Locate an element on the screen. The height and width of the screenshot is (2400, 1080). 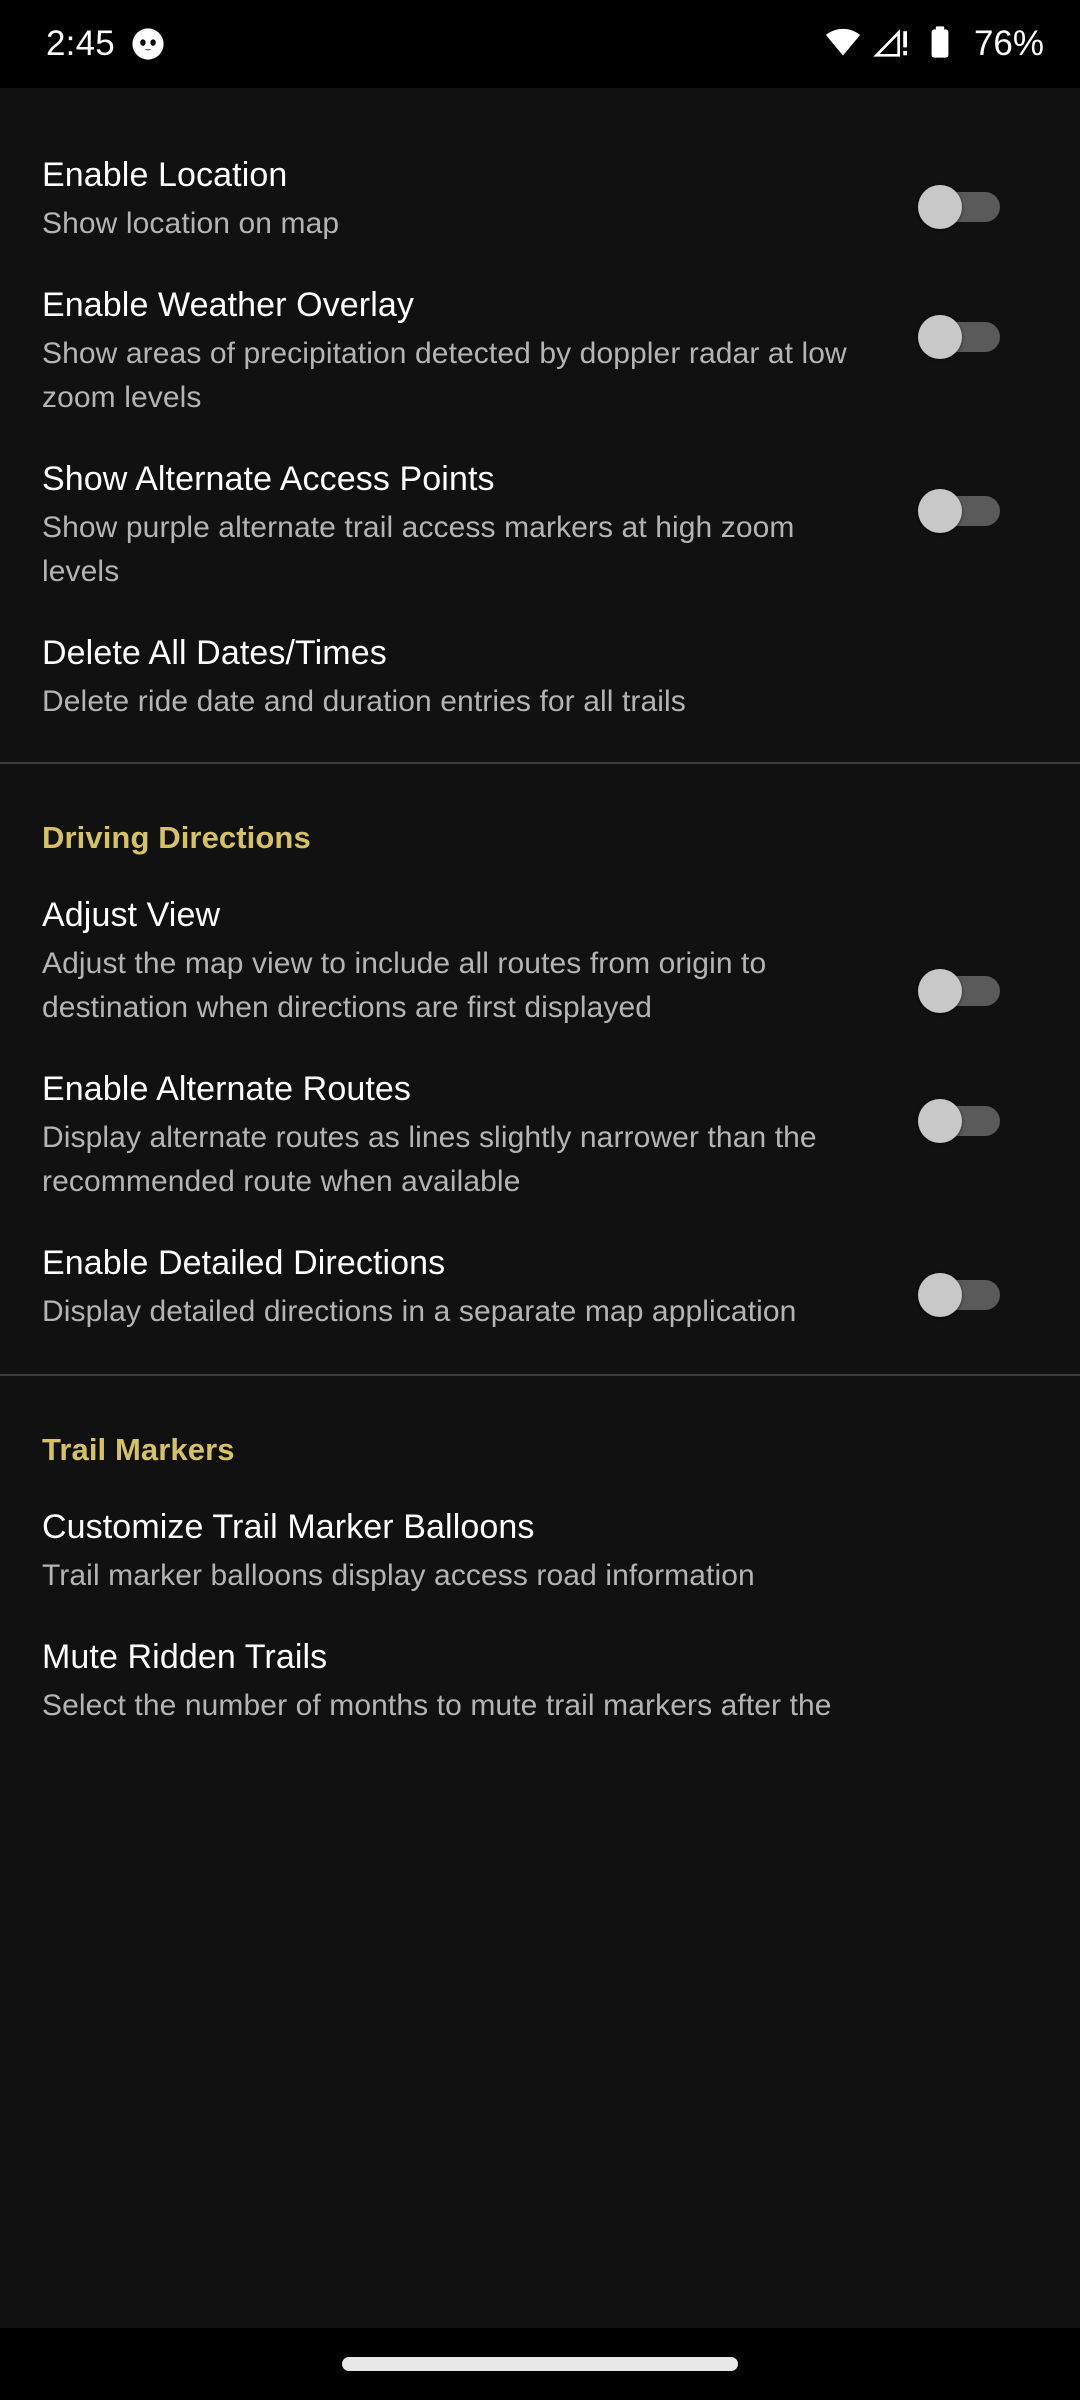
setting-summary: Show location on map is located at coordinates (191, 223).